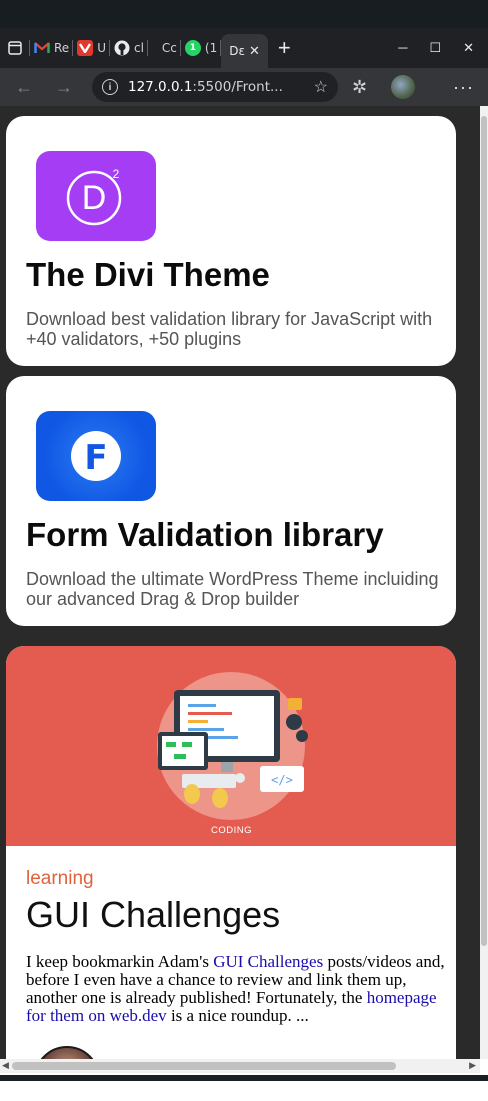  What do you see at coordinates (201, 48) in the screenshot?
I see `tab-whatsapp: 1 (1` at bounding box center [201, 48].